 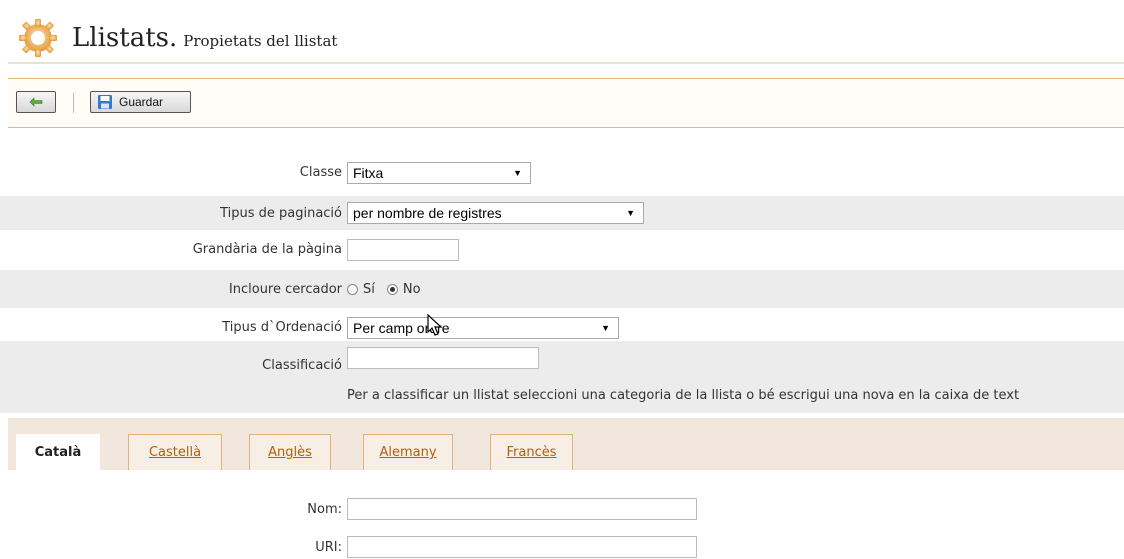 I want to click on tab-catala: Català, so click(x=58, y=452).